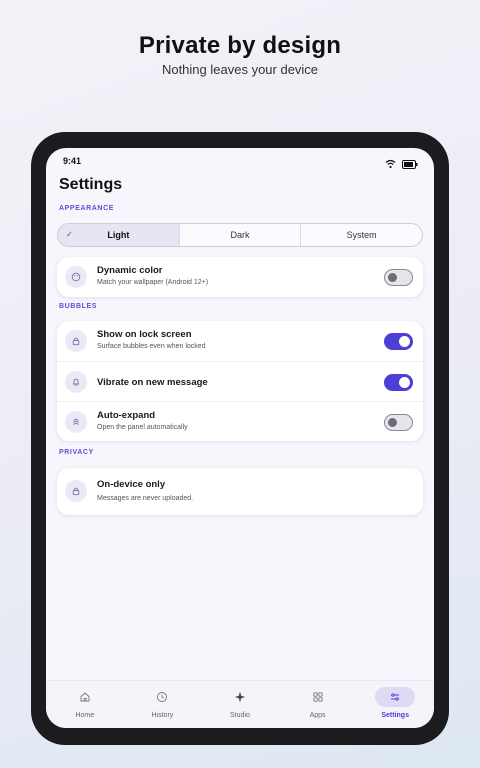 The height and width of the screenshot is (768, 480). Describe the element at coordinates (240, 421) in the screenshot. I see `setting-row-auto-expand: Auto-expand Open the panel automatically` at that location.